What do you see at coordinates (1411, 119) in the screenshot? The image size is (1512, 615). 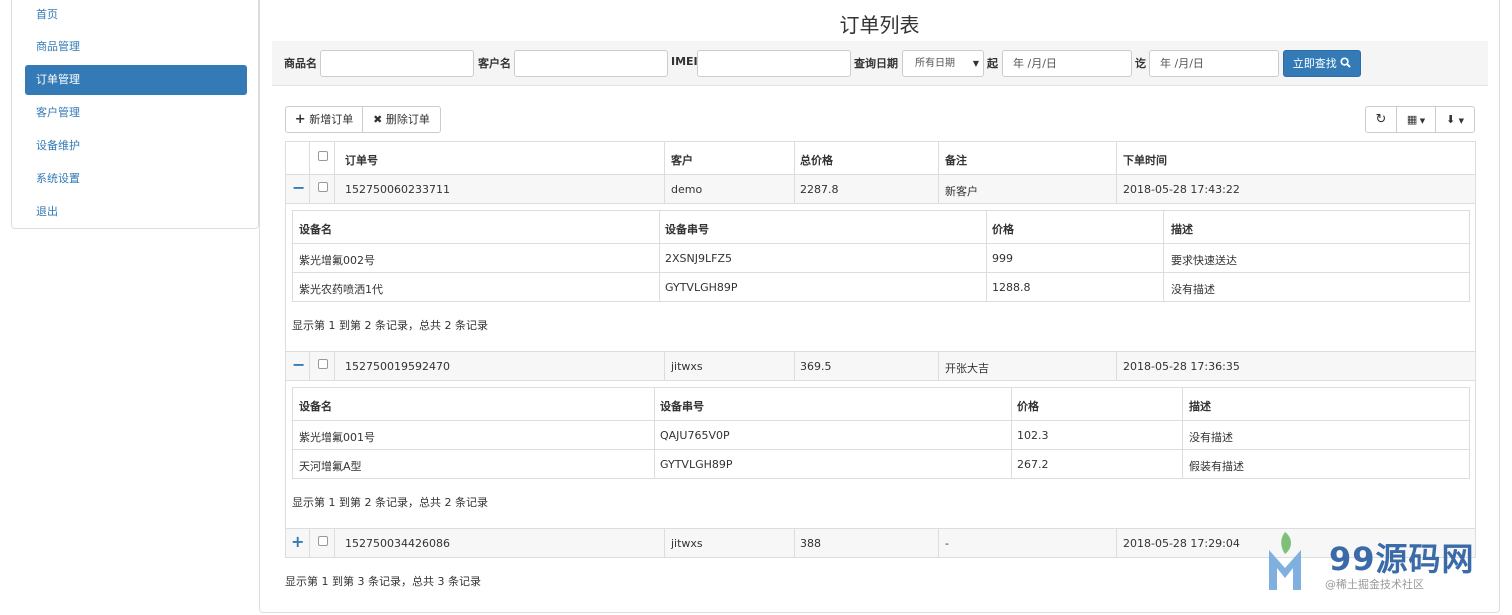 I see `grid-icon: ▦` at bounding box center [1411, 119].